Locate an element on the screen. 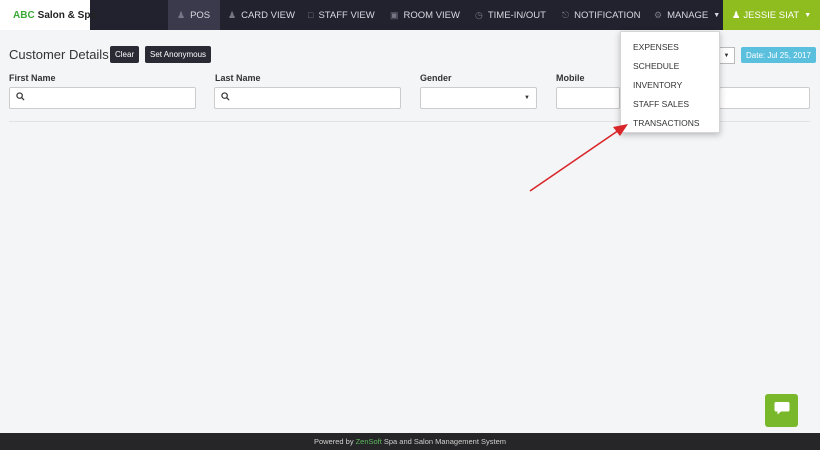 This screenshot has width=820, height=450. annotation-arrow is located at coordinates (578, 158).